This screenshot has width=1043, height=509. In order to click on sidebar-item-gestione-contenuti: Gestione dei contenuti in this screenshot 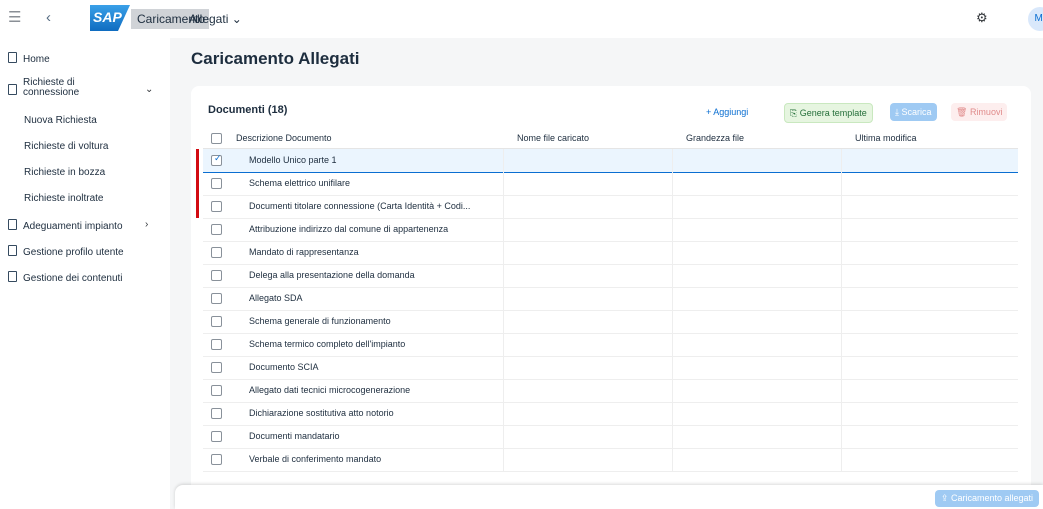, I will do `click(65, 277)`.